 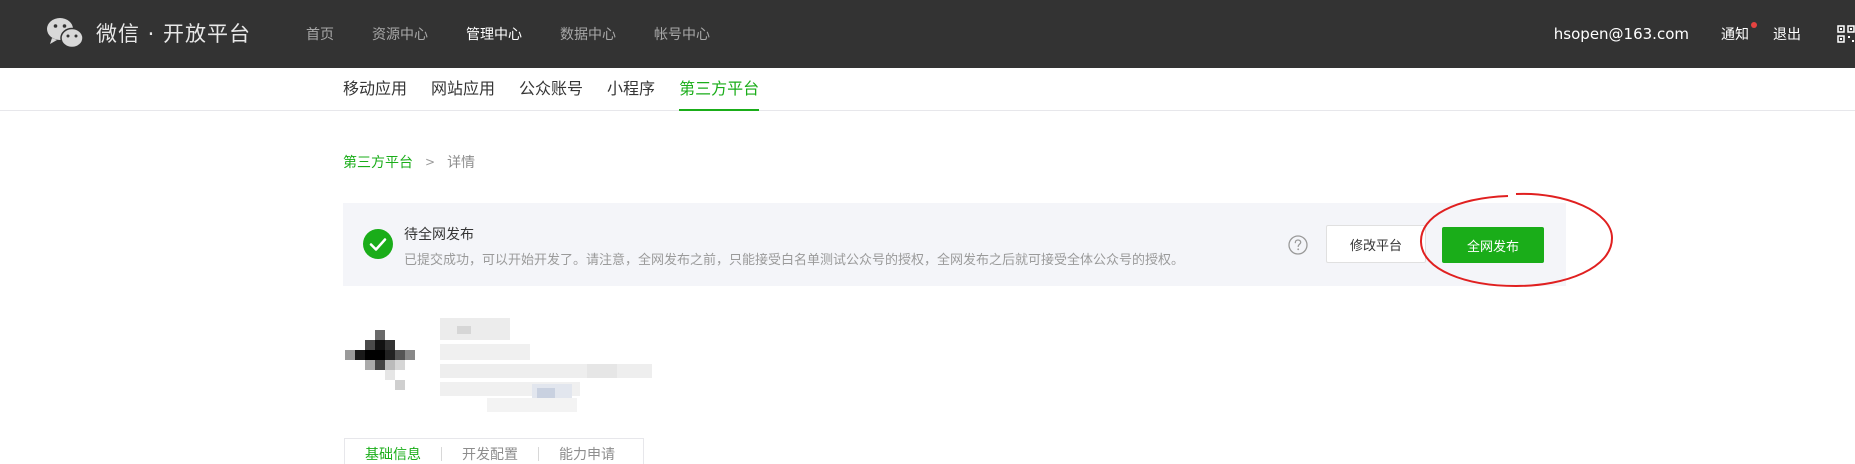 I want to click on subnav-item-web-apps: 网站应用, so click(x=463, y=89).